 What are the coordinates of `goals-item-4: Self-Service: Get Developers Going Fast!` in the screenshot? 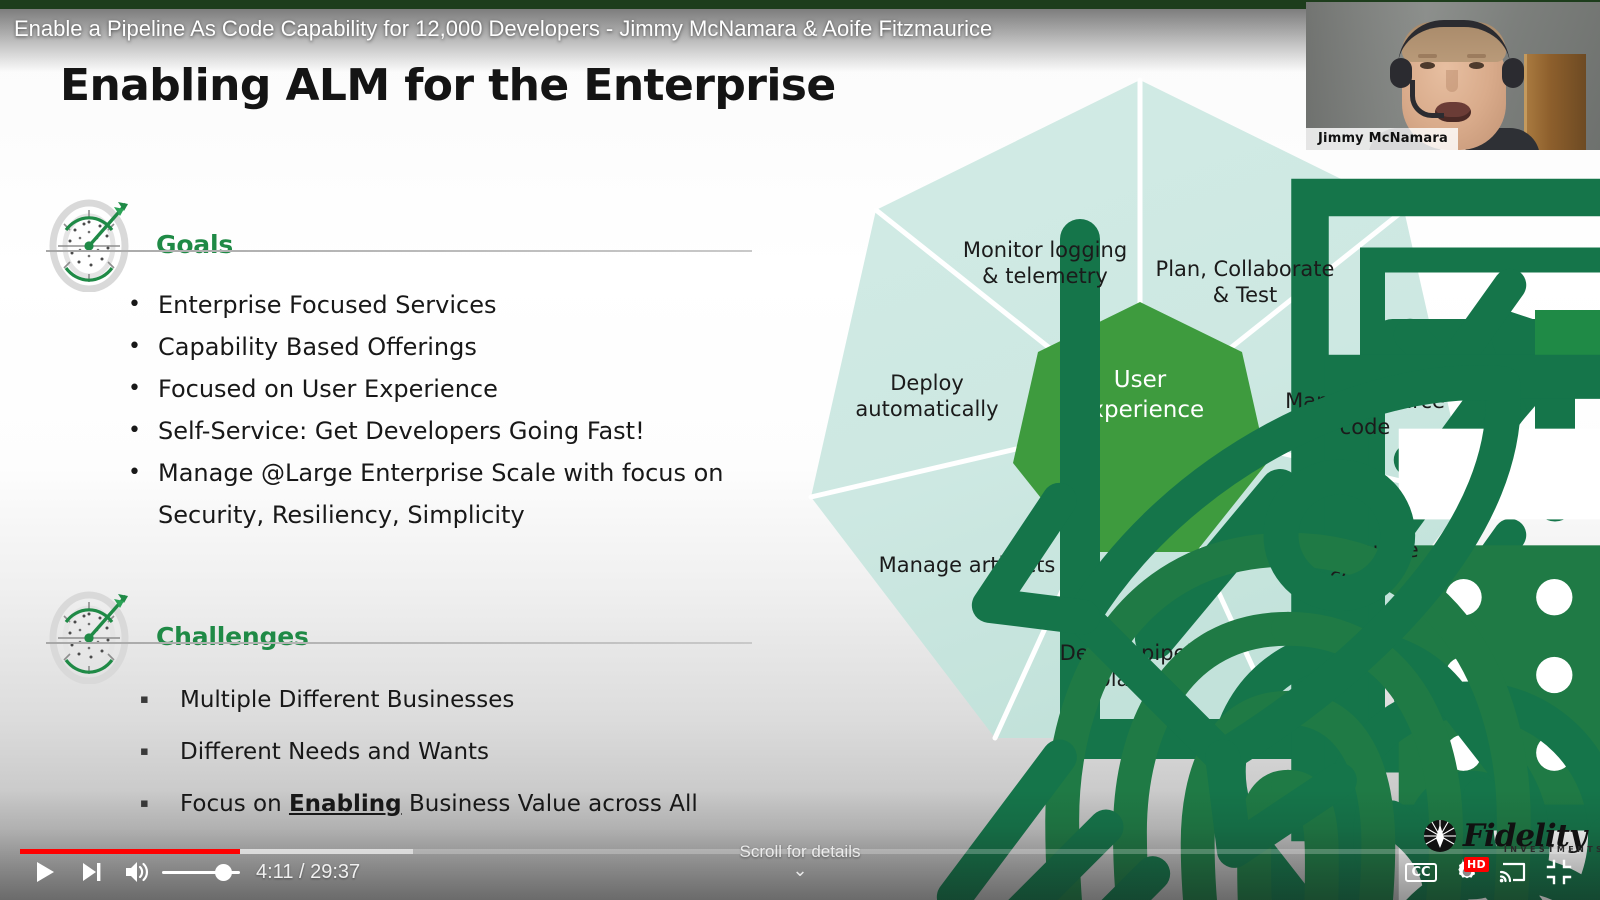 It's located at (401, 431).